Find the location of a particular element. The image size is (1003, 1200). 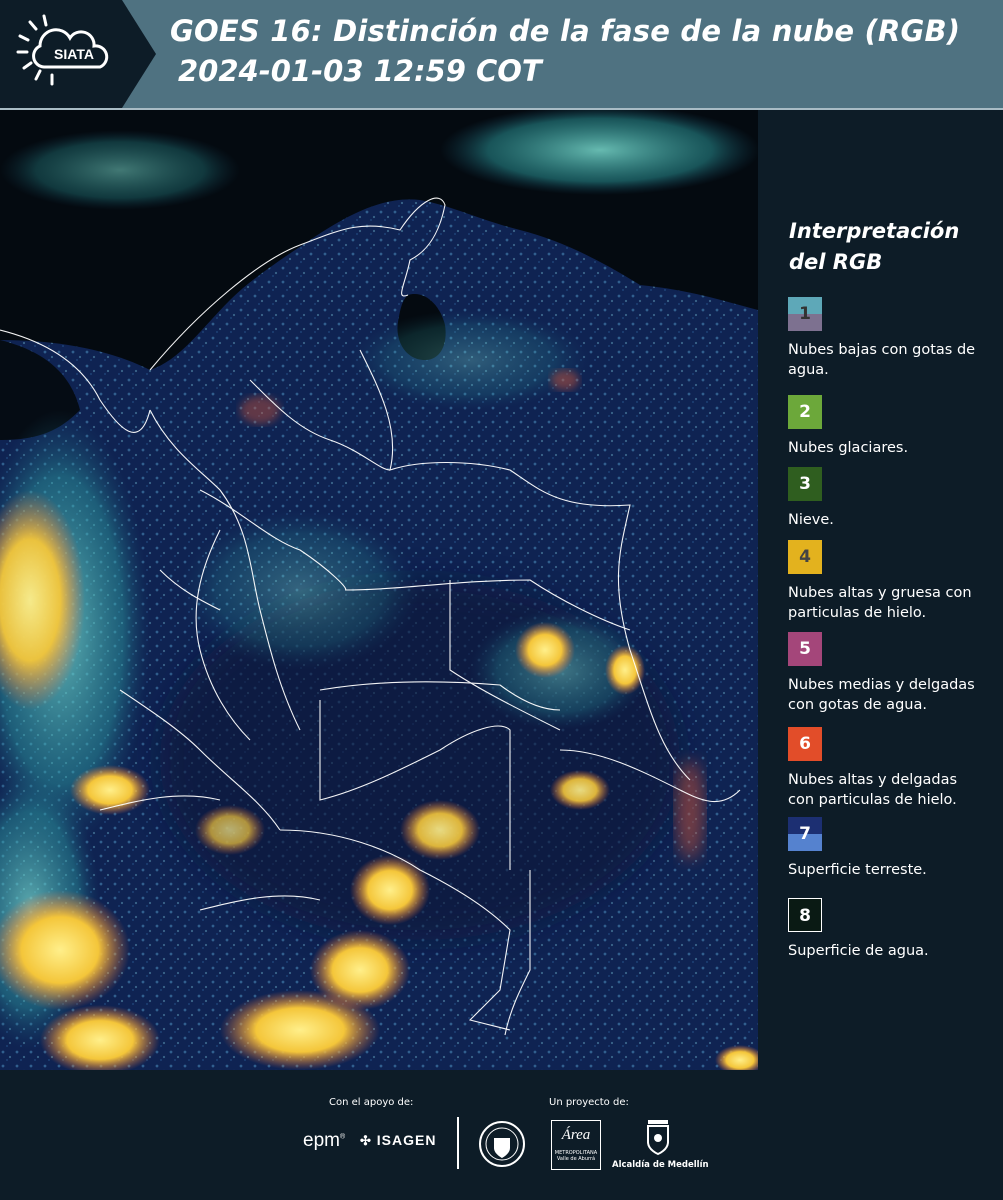

legend-number: 4 is located at coordinates (805, 557).